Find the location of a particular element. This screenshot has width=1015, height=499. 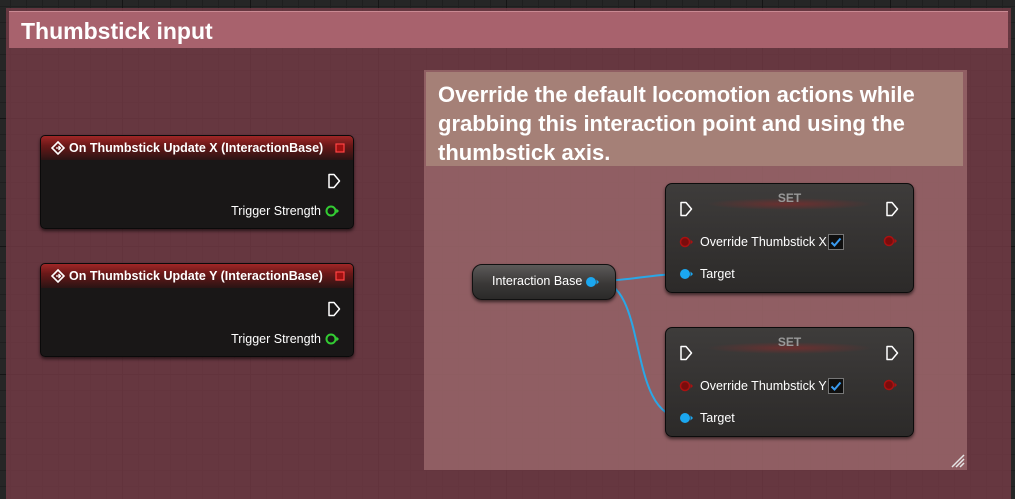

variable-label: Interaction Base is located at coordinates (537, 281).